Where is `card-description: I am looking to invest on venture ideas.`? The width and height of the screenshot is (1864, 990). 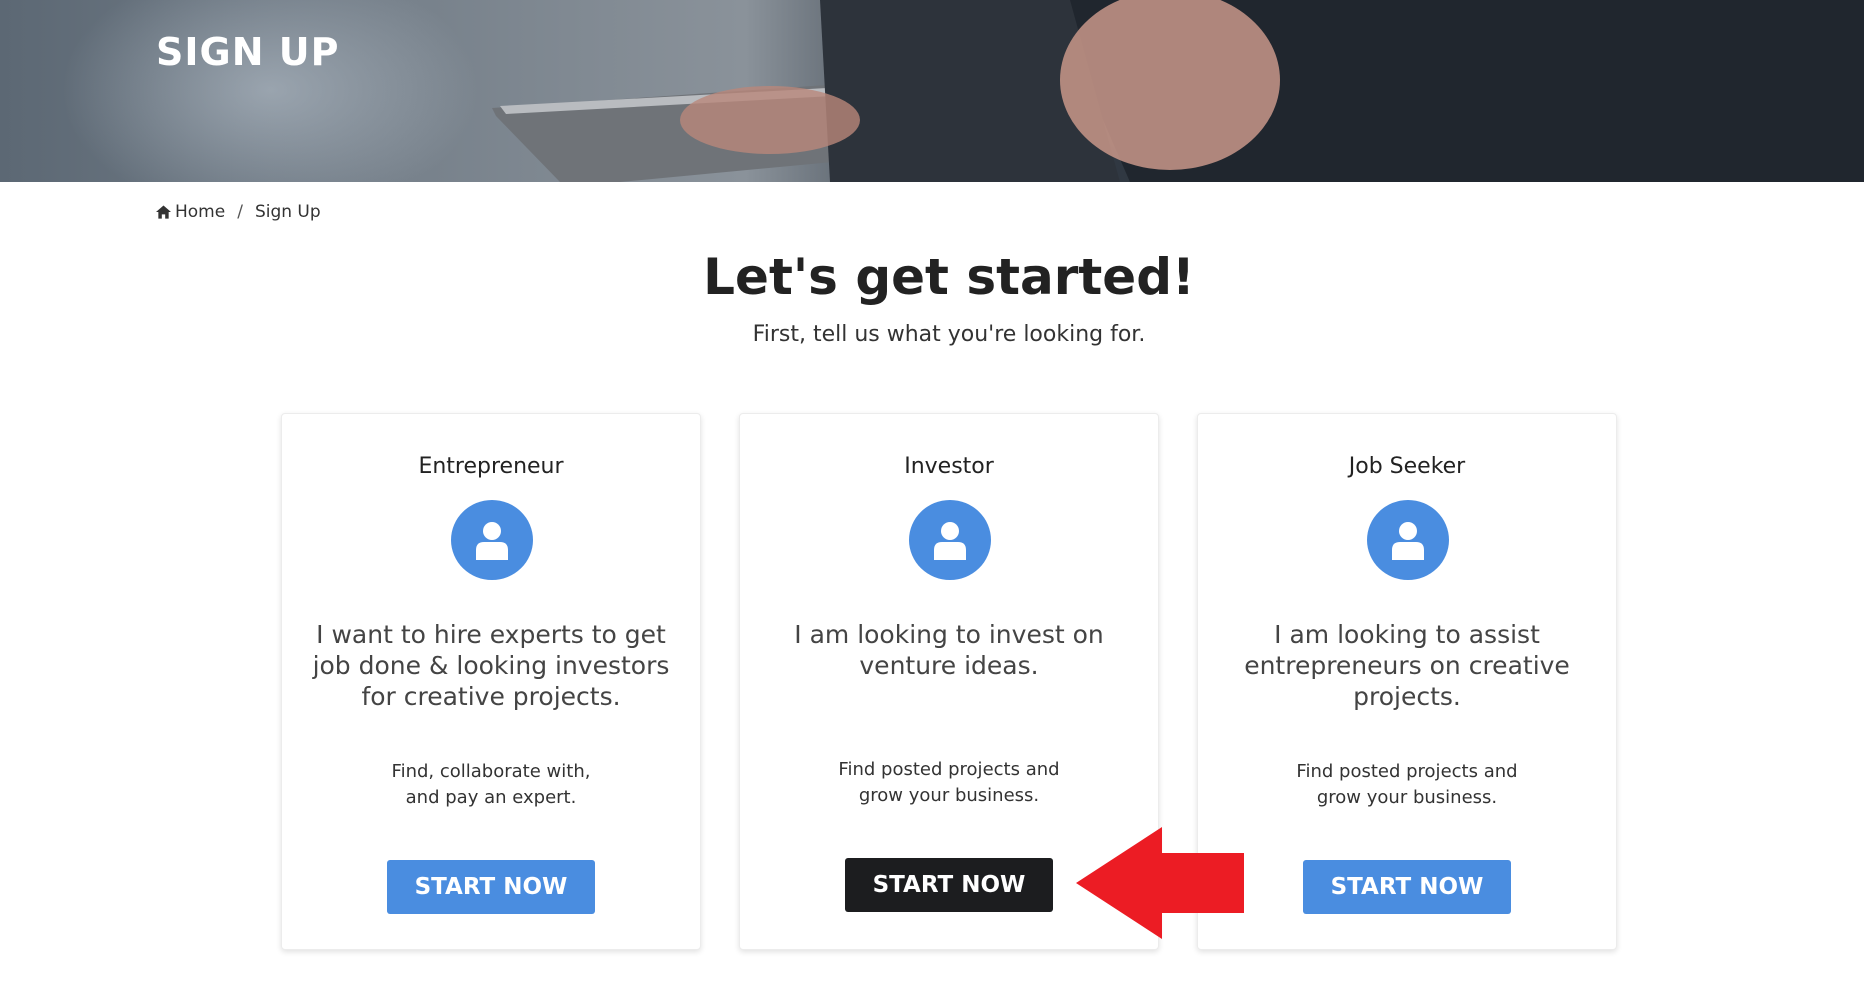 card-description: I am looking to invest on venture ideas. is located at coordinates (949, 650).